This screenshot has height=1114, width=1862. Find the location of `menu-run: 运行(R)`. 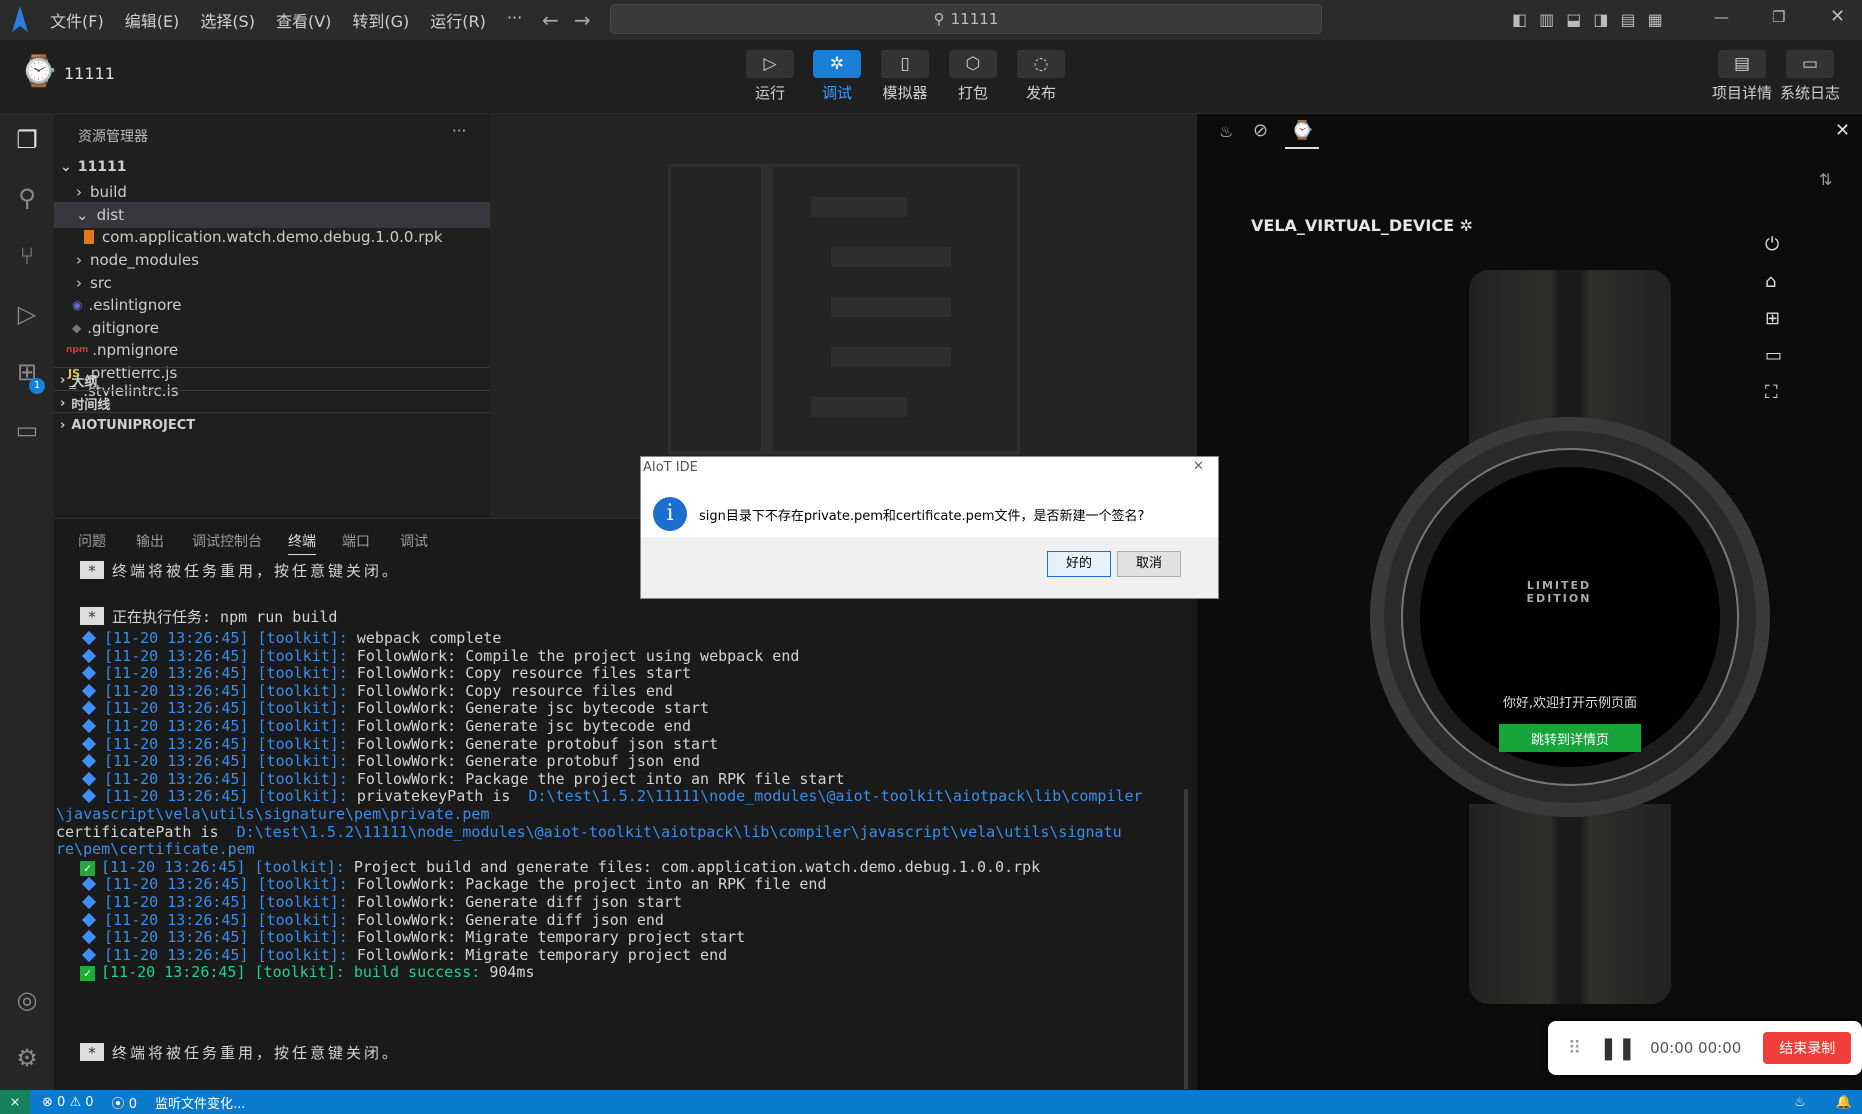

menu-run: 运行(R) is located at coordinates (458, 20).